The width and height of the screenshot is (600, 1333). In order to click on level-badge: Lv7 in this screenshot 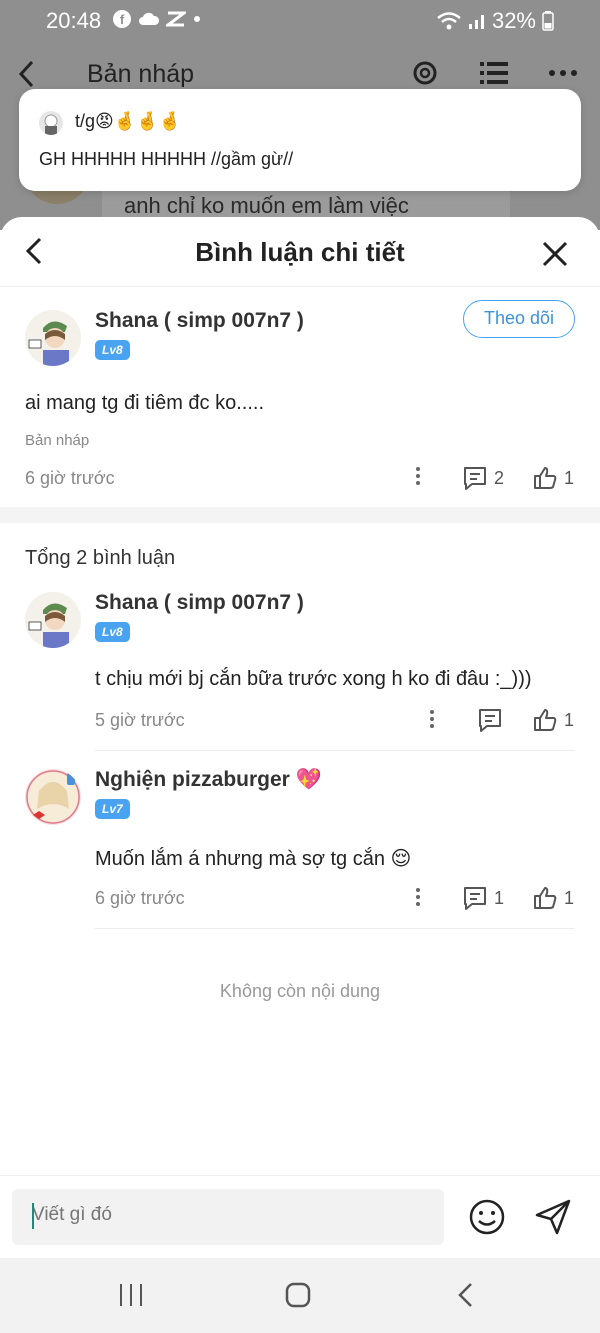, I will do `click(112, 809)`.